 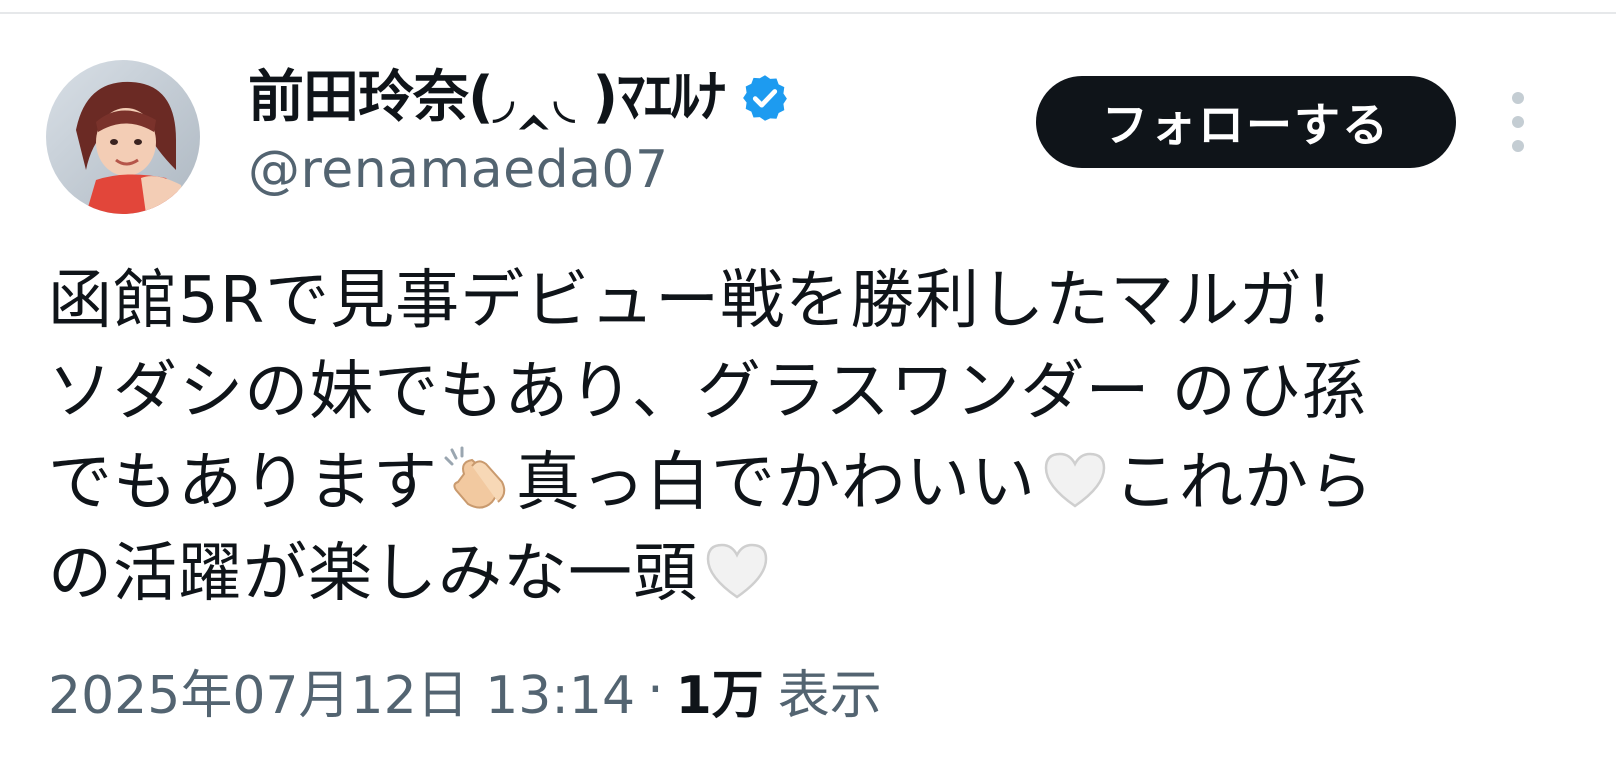 What do you see at coordinates (813, 574) in the screenshot?
I see `tweet-line: の活躍が楽しみな一頭` at bounding box center [813, 574].